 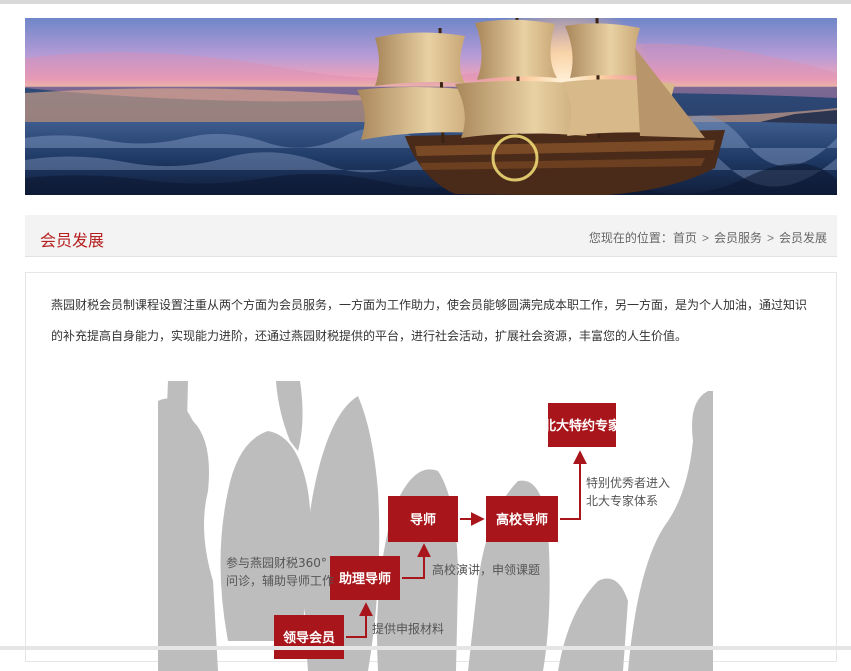 What do you see at coordinates (628, 482) in the screenshot?
I see `expert-note-line1: 特别优秀者进入` at bounding box center [628, 482].